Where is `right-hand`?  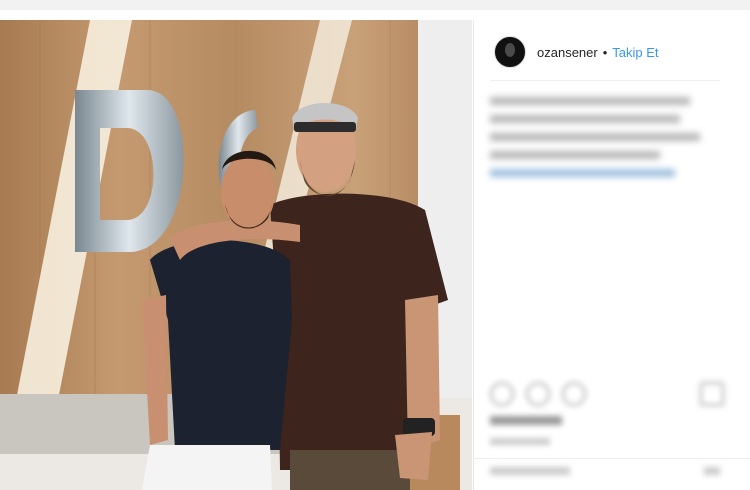 right-hand is located at coordinates (413, 456).